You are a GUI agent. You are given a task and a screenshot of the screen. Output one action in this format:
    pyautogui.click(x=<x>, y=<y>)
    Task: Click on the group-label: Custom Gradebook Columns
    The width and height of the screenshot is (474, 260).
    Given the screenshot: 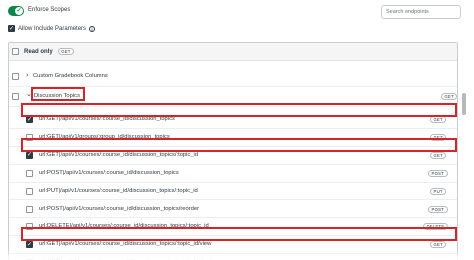 What is the action you would take?
    pyautogui.click(x=70, y=76)
    